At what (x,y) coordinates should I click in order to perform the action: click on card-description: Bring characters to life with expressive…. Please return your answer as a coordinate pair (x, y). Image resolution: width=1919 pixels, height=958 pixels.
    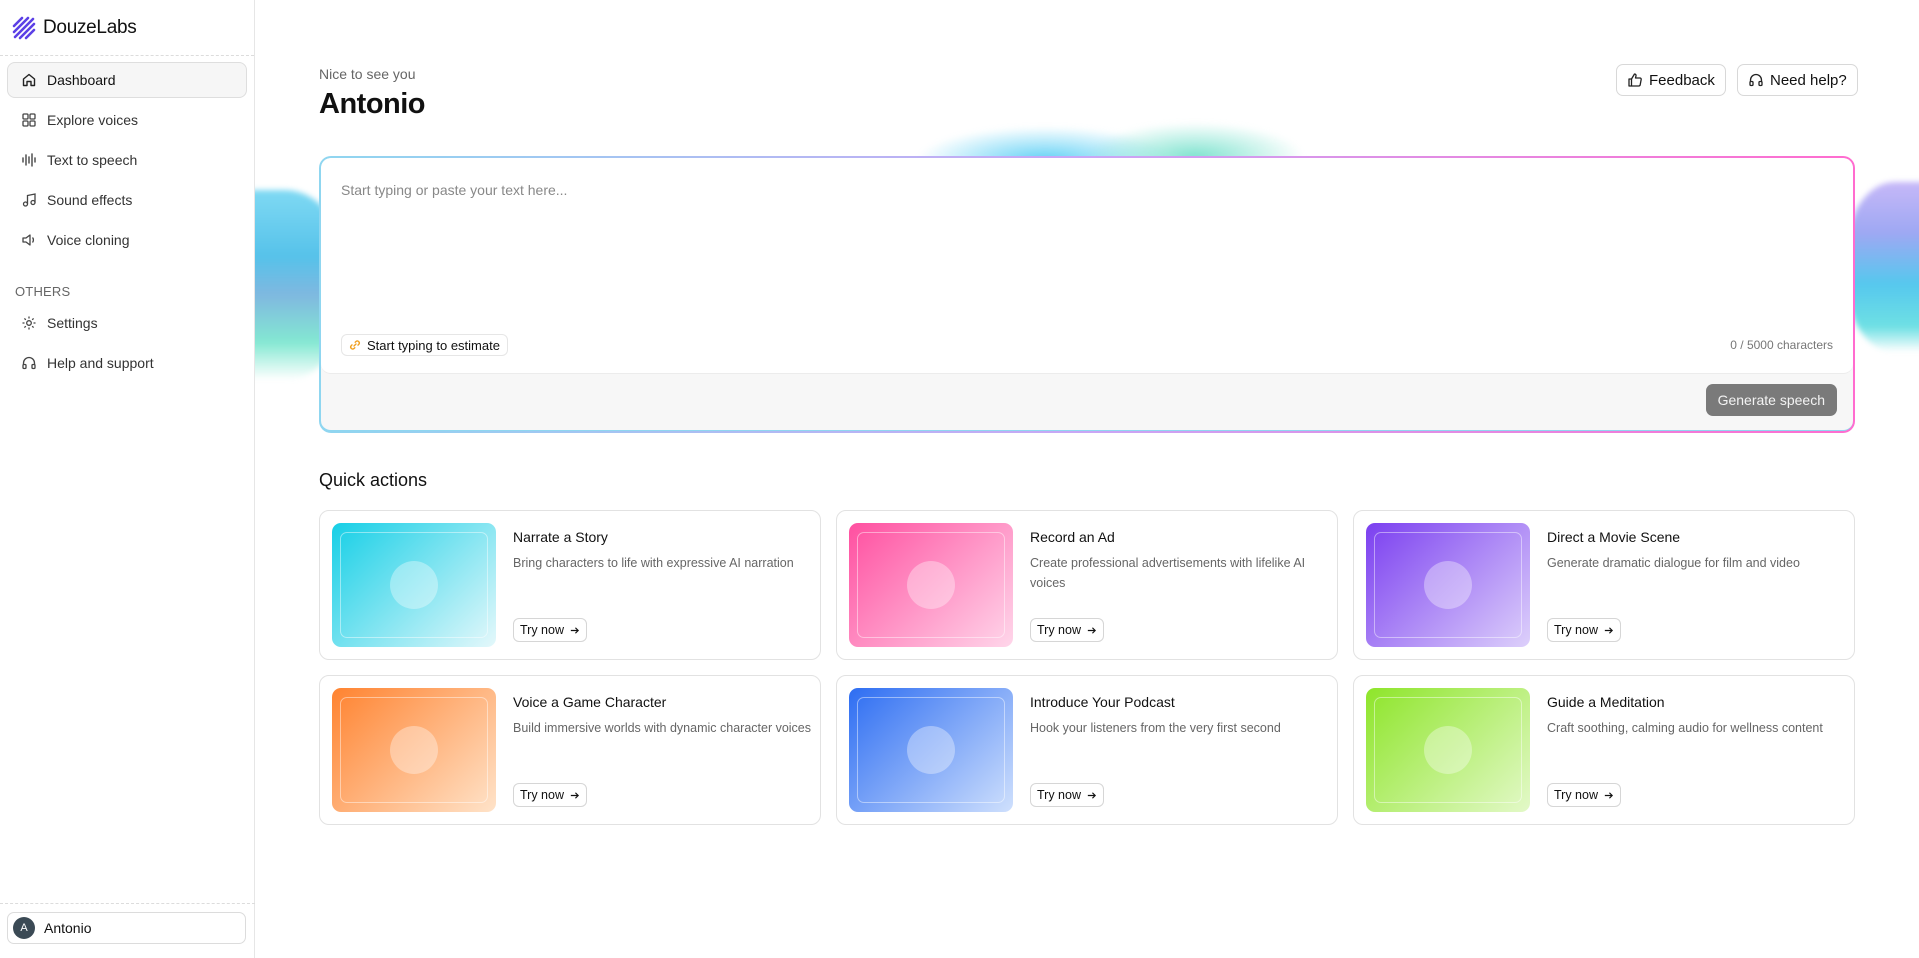
    Looking at the image, I should click on (653, 563).